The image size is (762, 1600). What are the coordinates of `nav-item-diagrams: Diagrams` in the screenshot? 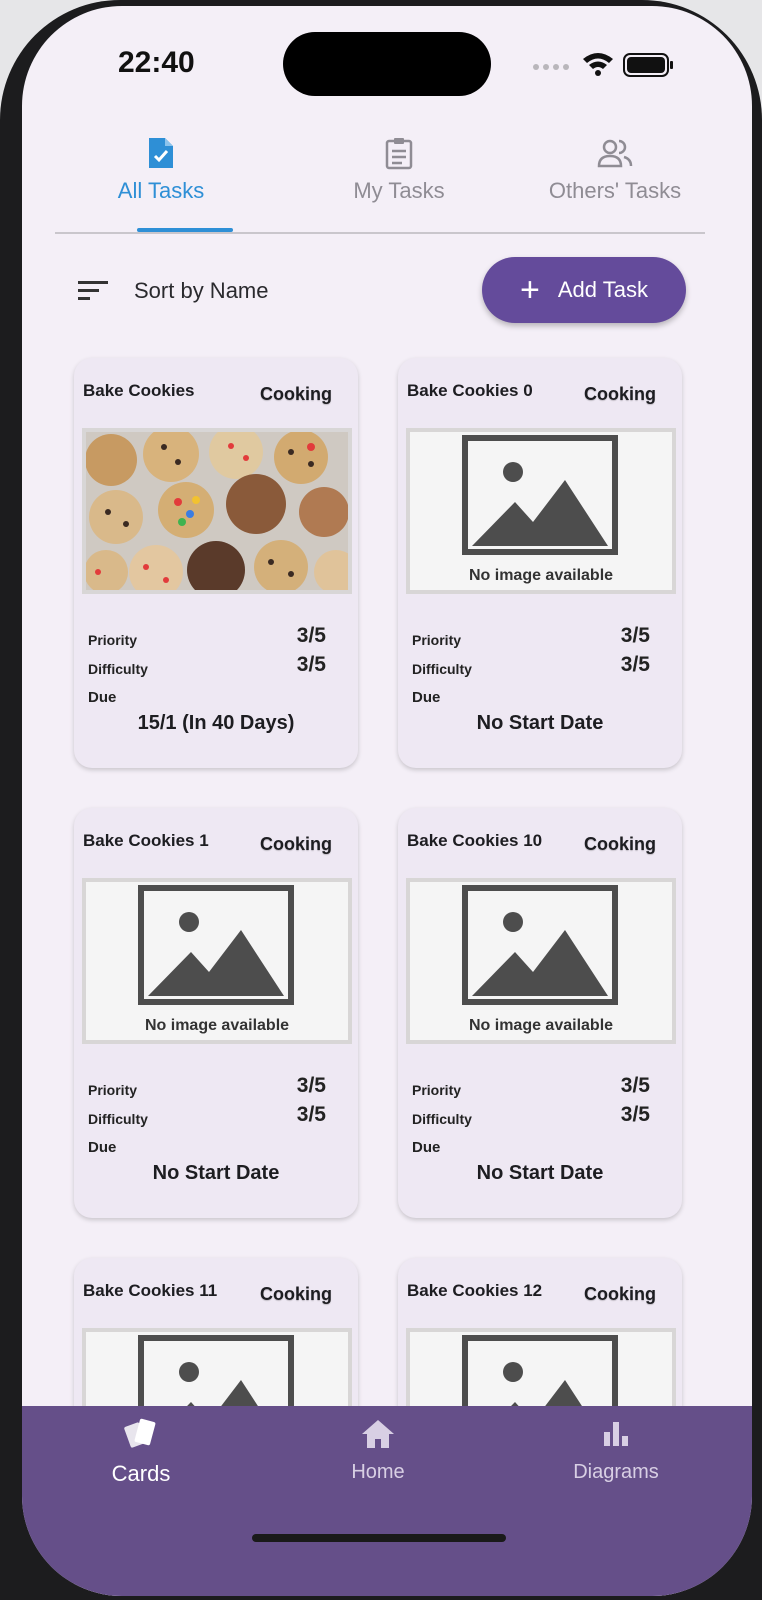 It's located at (616, 1450).